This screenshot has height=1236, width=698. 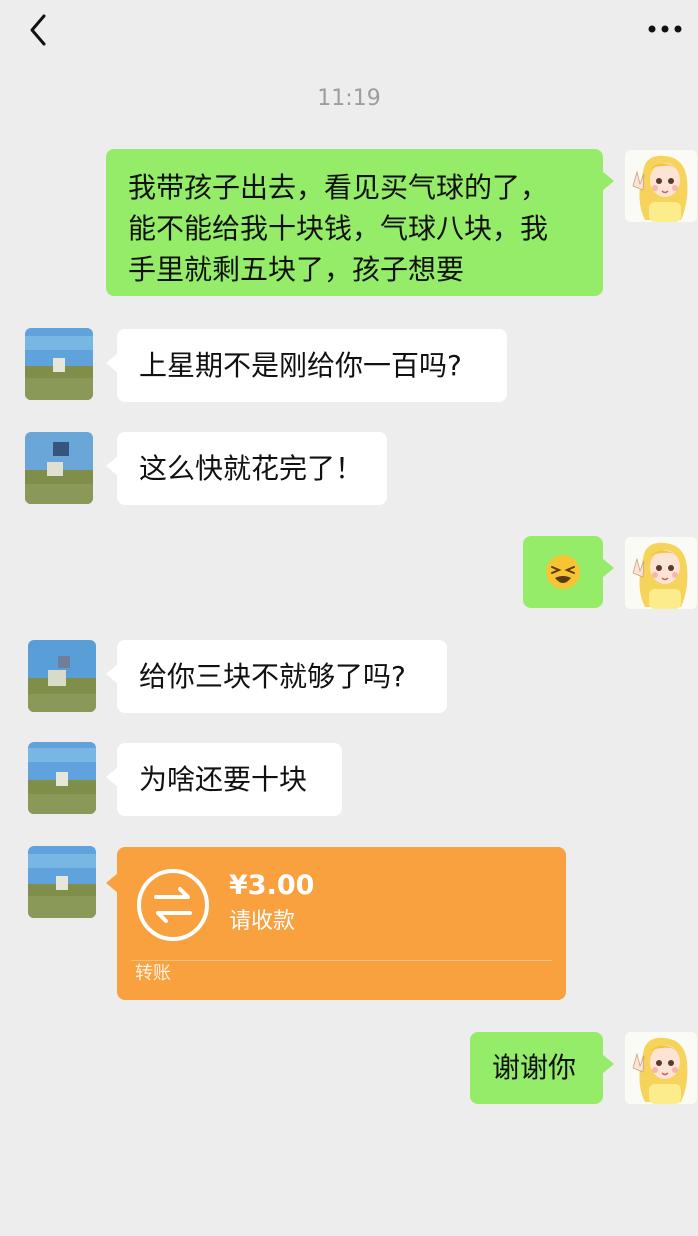 I want to click on back-button, so click(x=39, y=30).